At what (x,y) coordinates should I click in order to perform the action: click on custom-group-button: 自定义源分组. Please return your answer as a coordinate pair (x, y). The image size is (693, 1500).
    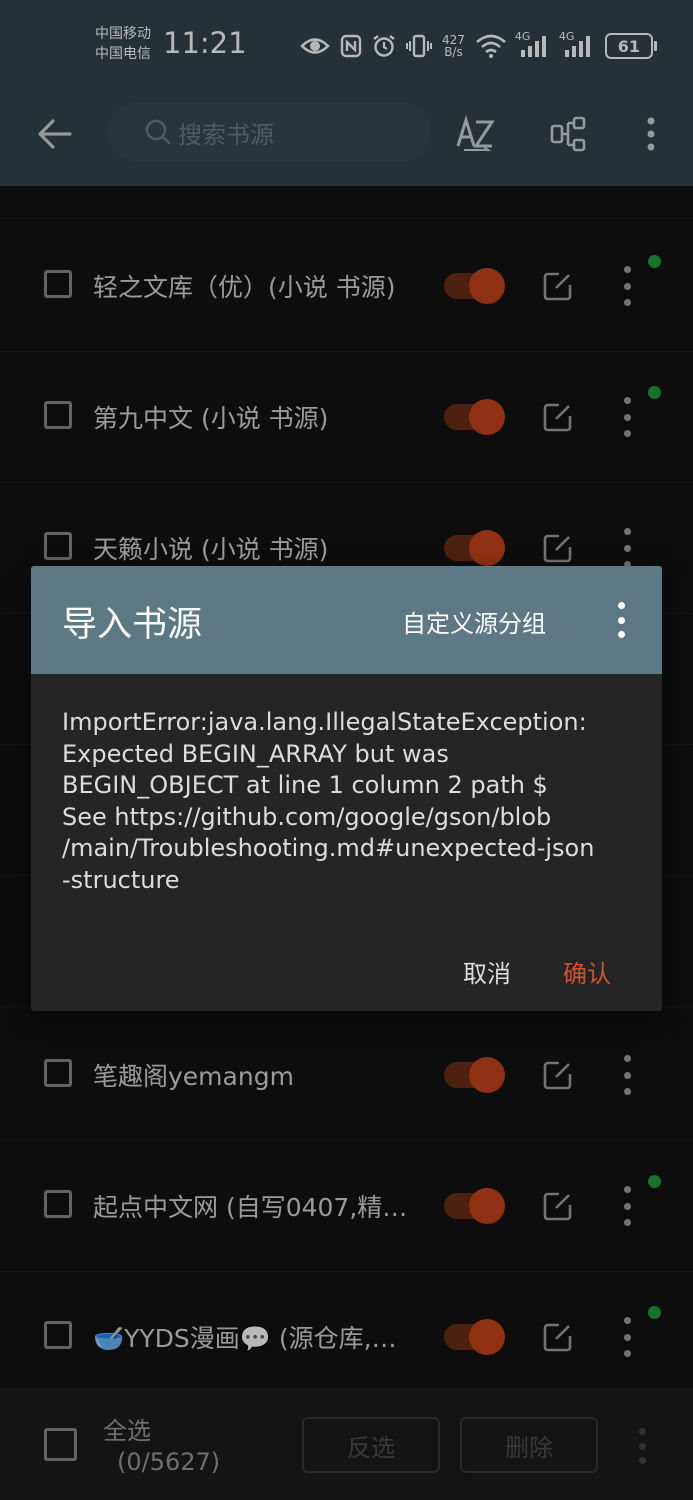
    Looking at the image, I should click on (474, 621).